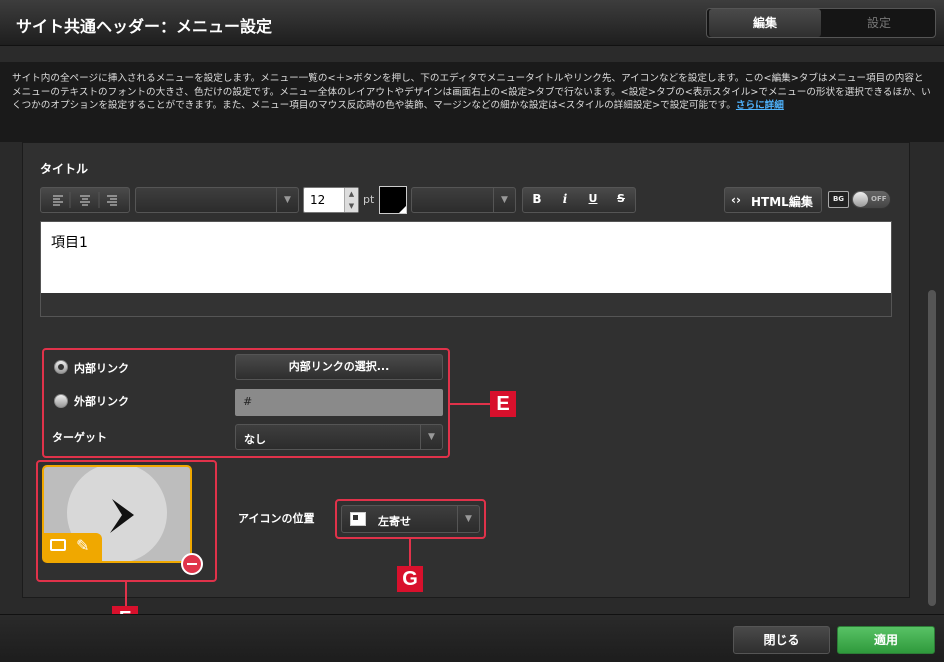 The height and width of the screenshot is (662, 944). I want to click on minus-glyph, so click(192, 564).